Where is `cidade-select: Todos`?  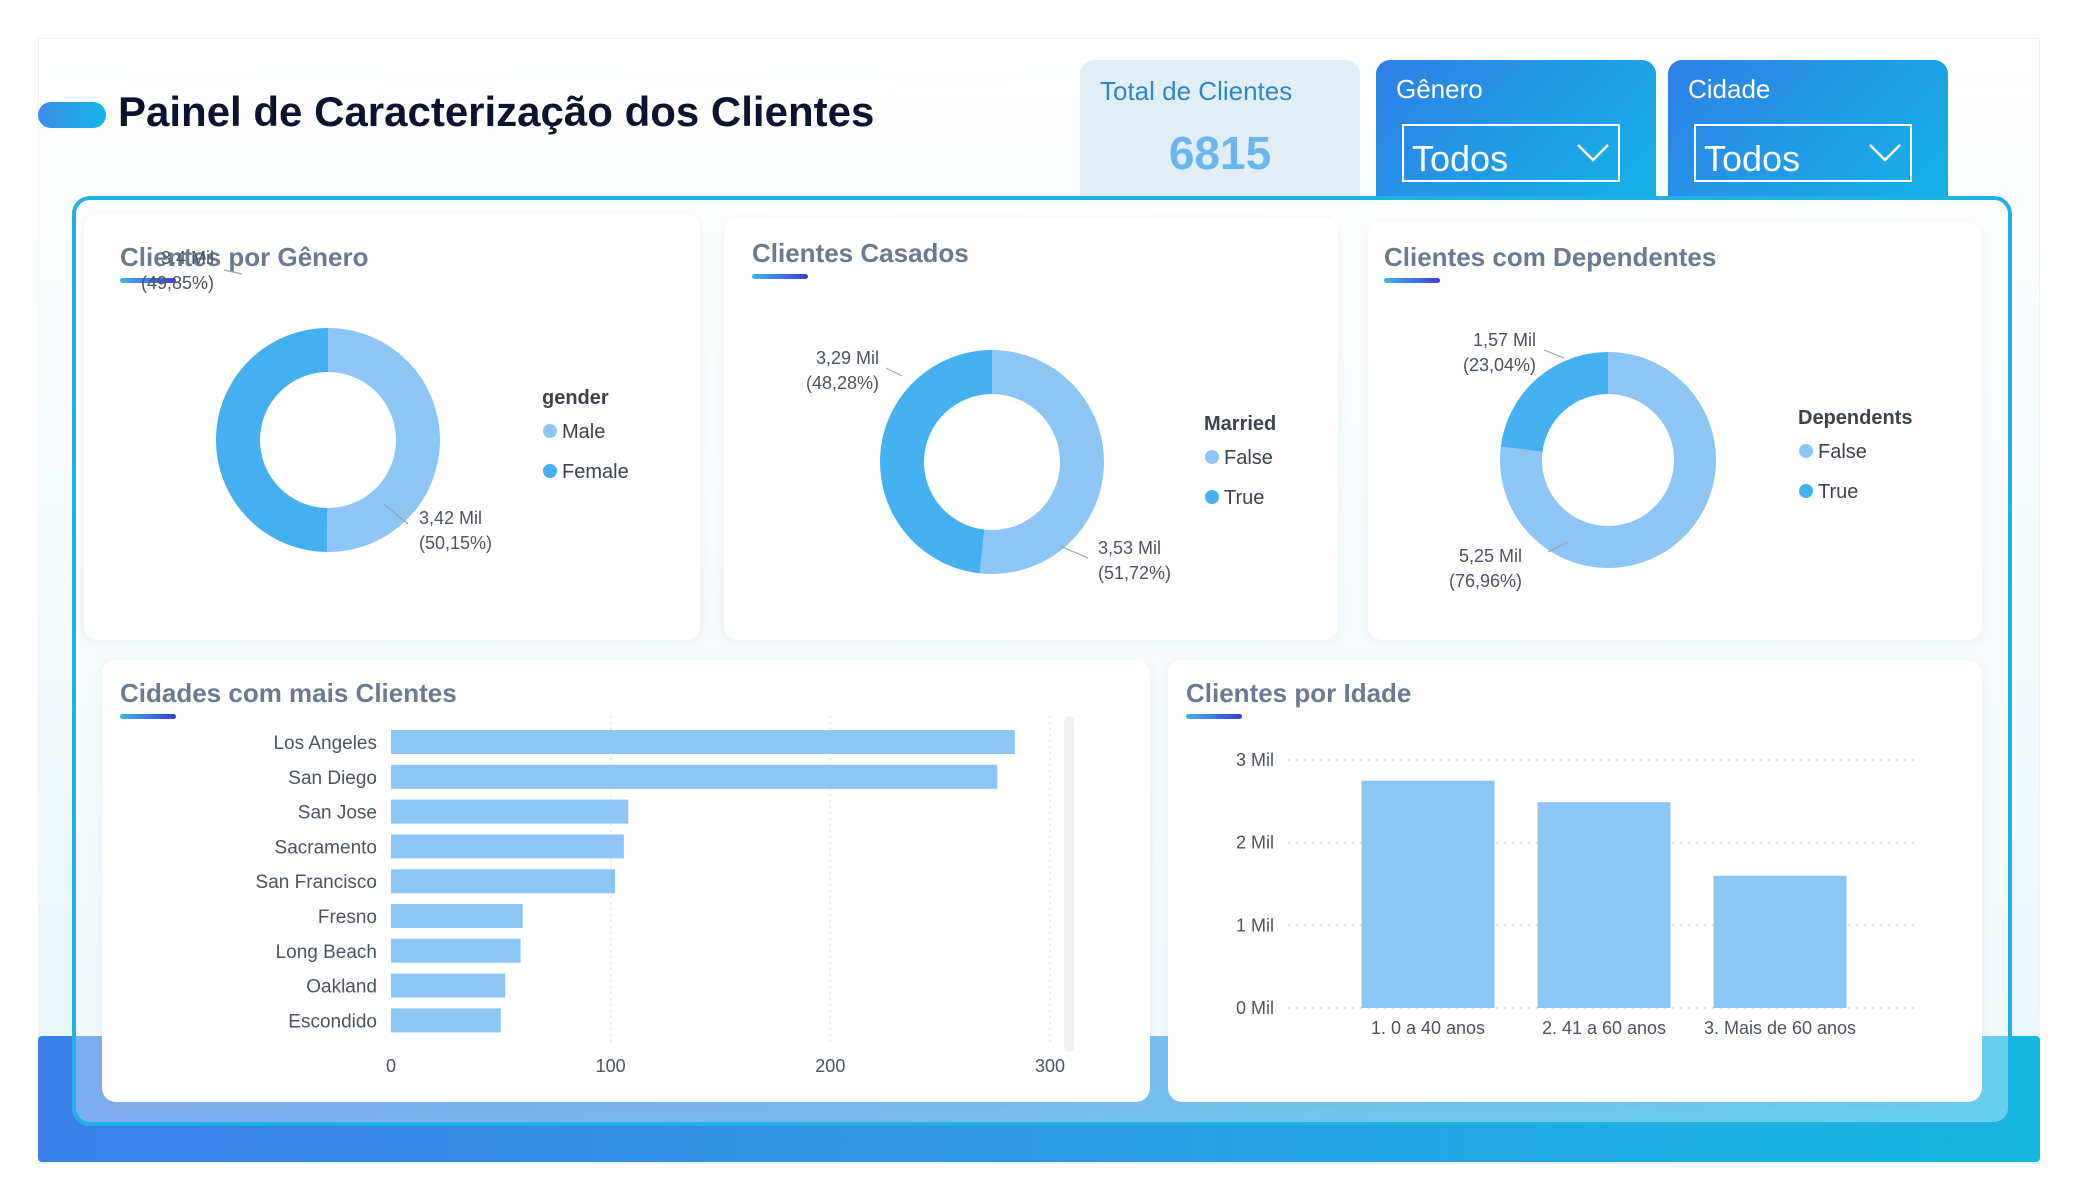 cidade-select: Todos is located at coordinates (1803, 153).